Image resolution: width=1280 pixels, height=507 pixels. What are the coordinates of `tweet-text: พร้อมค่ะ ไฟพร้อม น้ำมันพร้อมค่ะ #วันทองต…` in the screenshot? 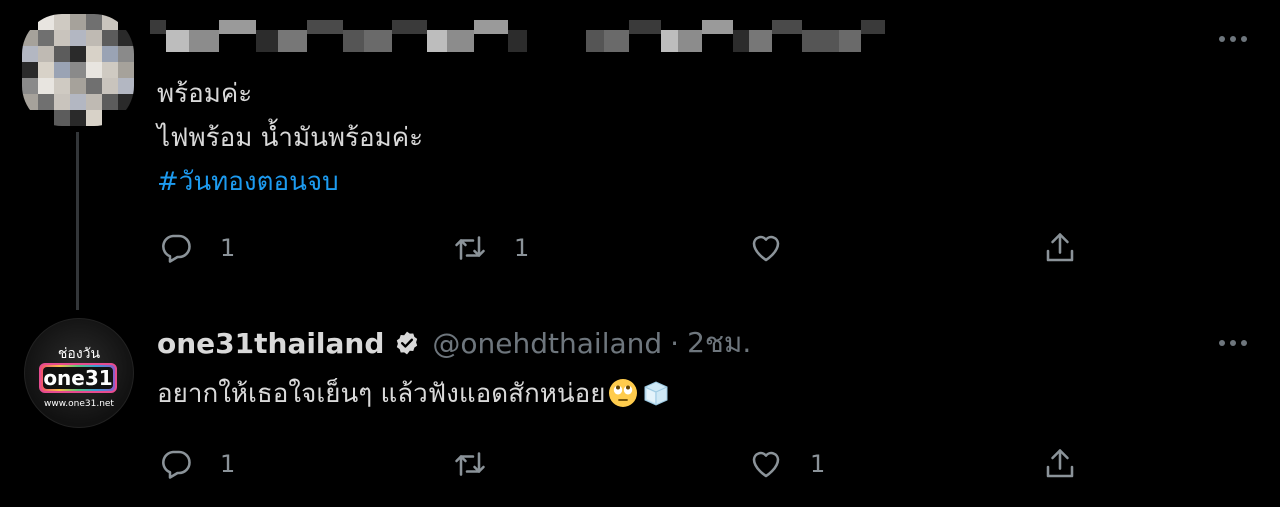 It's located at (290, 138).